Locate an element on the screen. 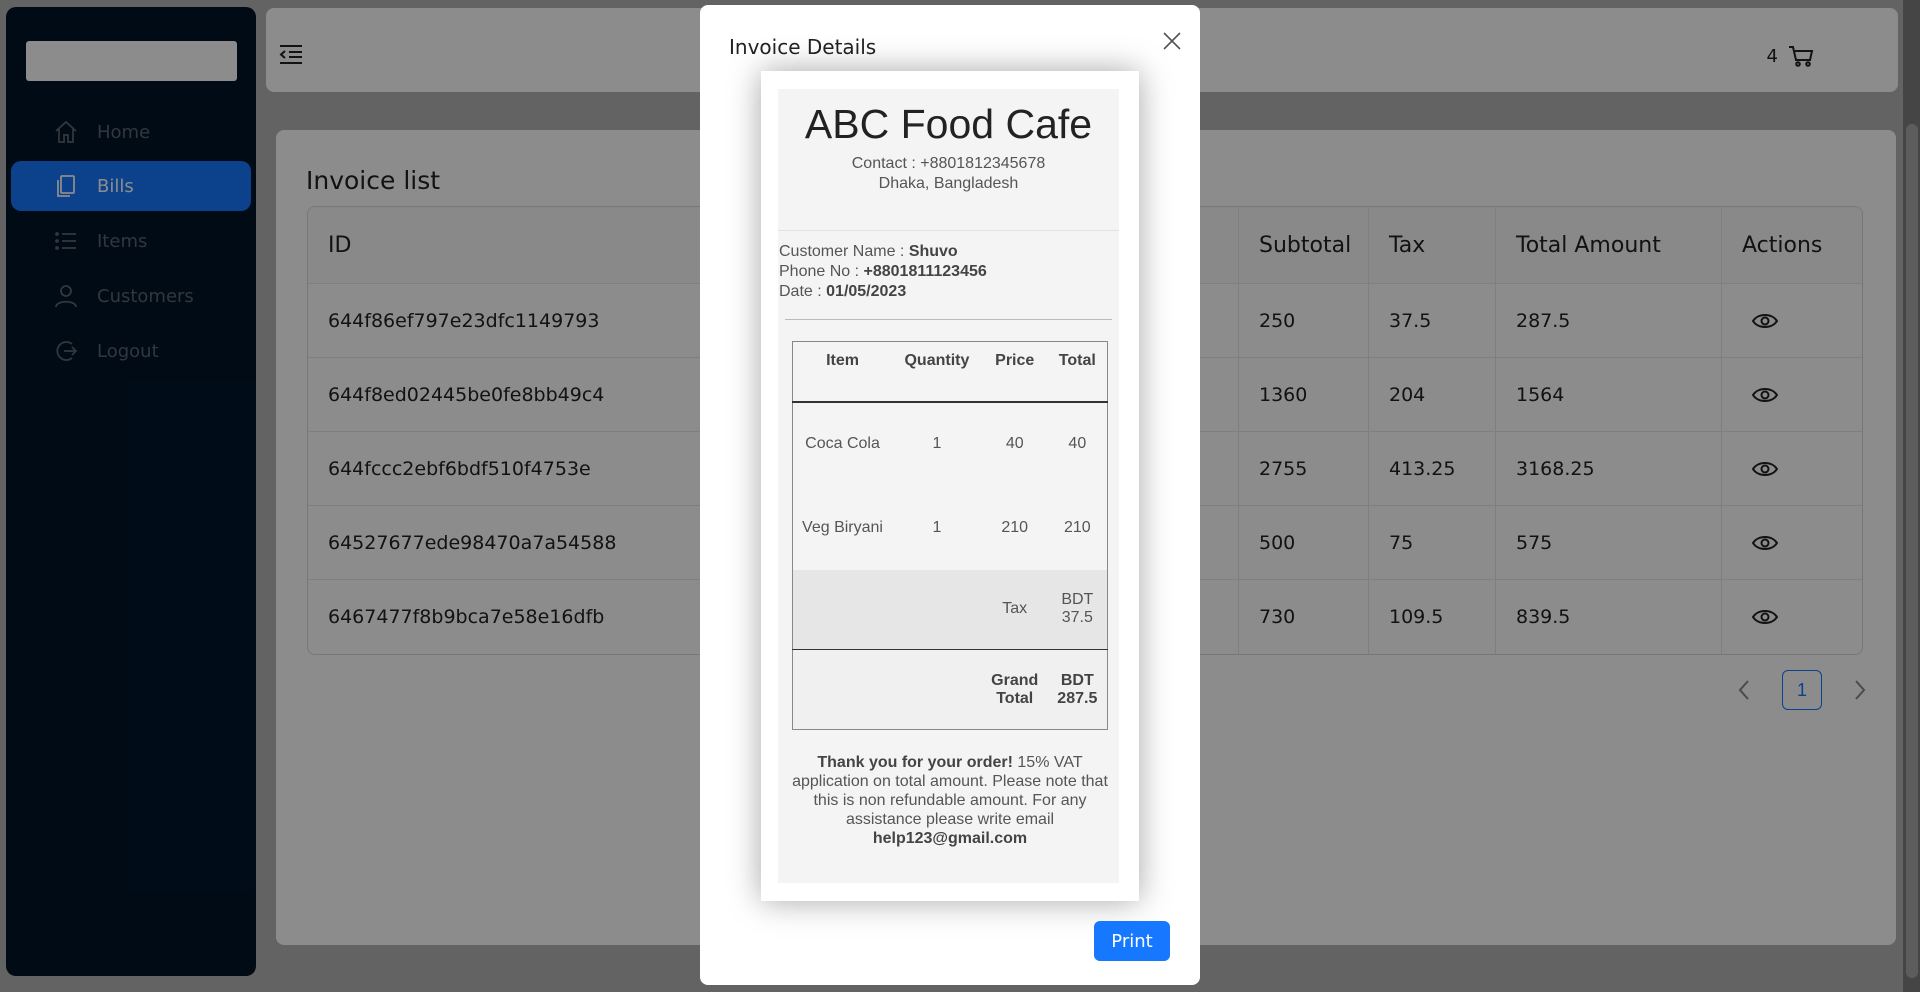 This screenshot has height=992, width=1920. item-total: 210 is located at coordinates (1077, 527).